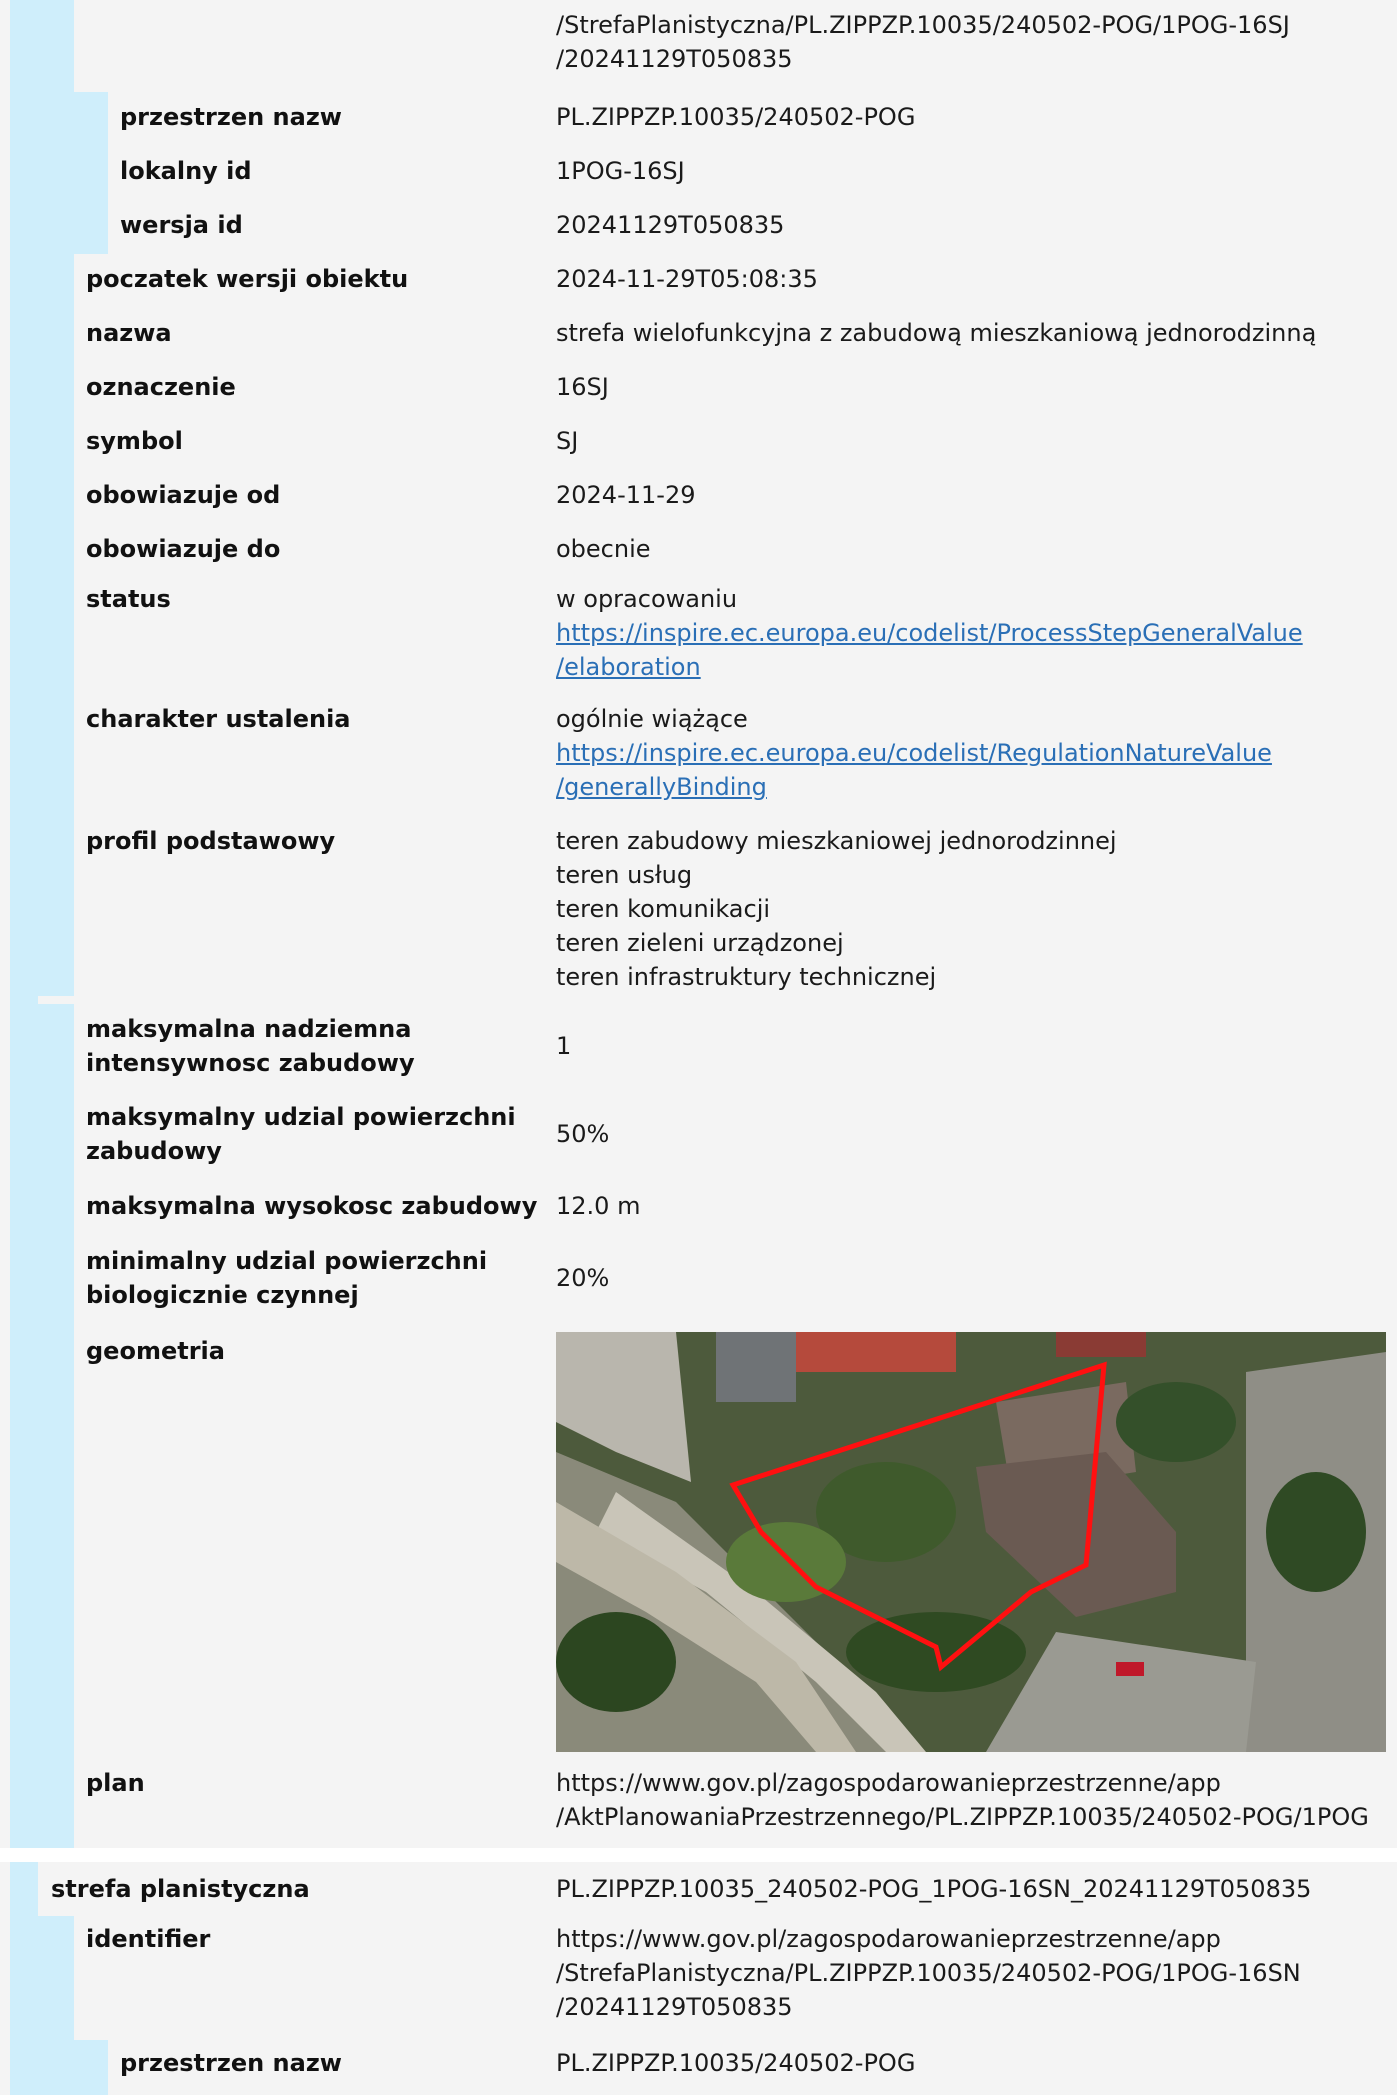 The height and width of the screenshot is (2095, 1397). Describe the element at coordinates (652, 719) in the screenshot. I see `charakter-text: ogólnie wiążące` at that location.